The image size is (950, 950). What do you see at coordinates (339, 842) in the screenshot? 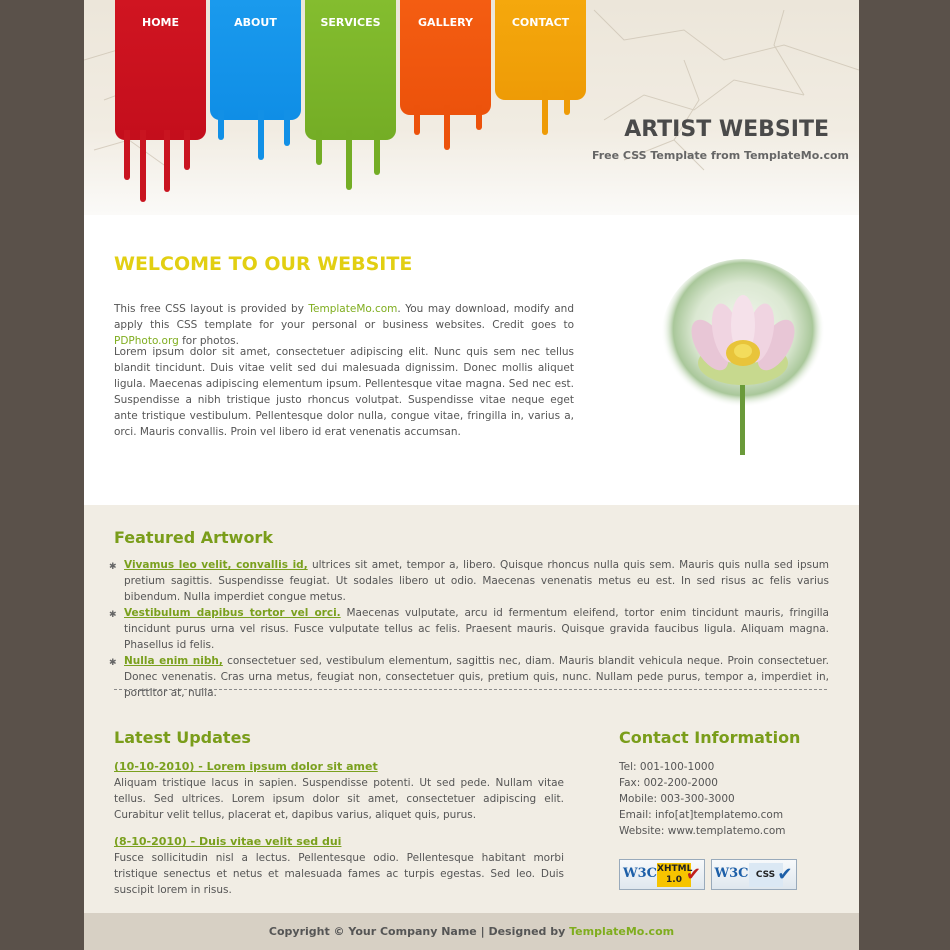
I see `update-title-link: (8-10-2010) - Duis vitae velit sed dui` at bounding box center [339, 842].